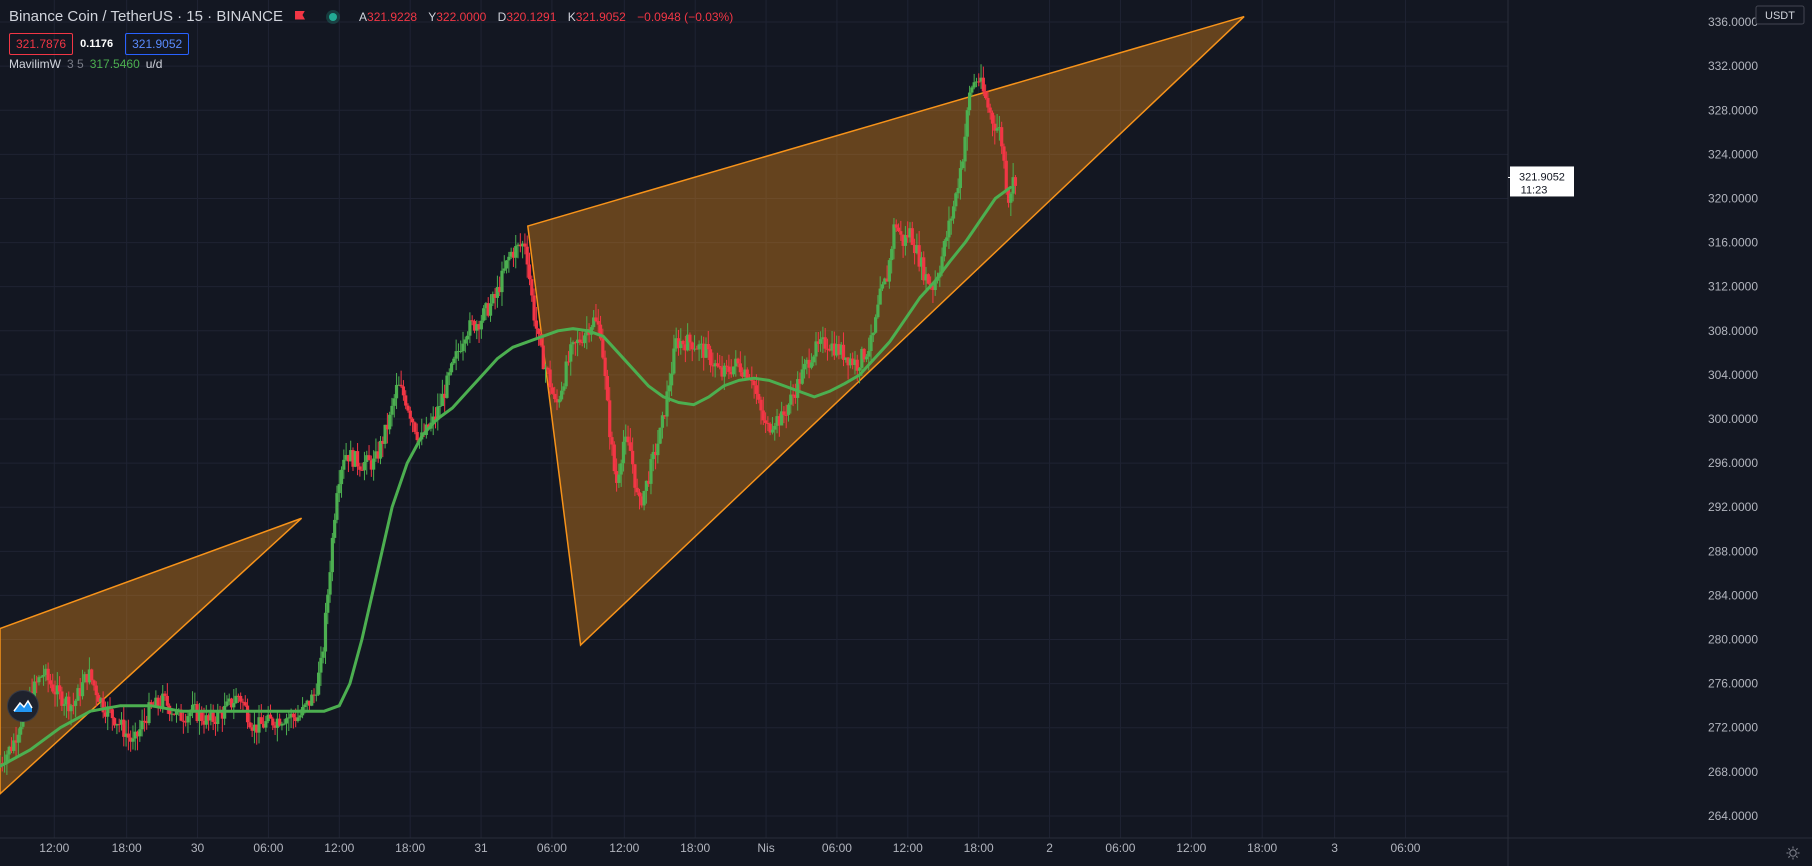  What do you see at coordinates (1733, 243) in the screenshot?
I see `y-tick-label: 316.0000` at bounding box center [1733, 243].